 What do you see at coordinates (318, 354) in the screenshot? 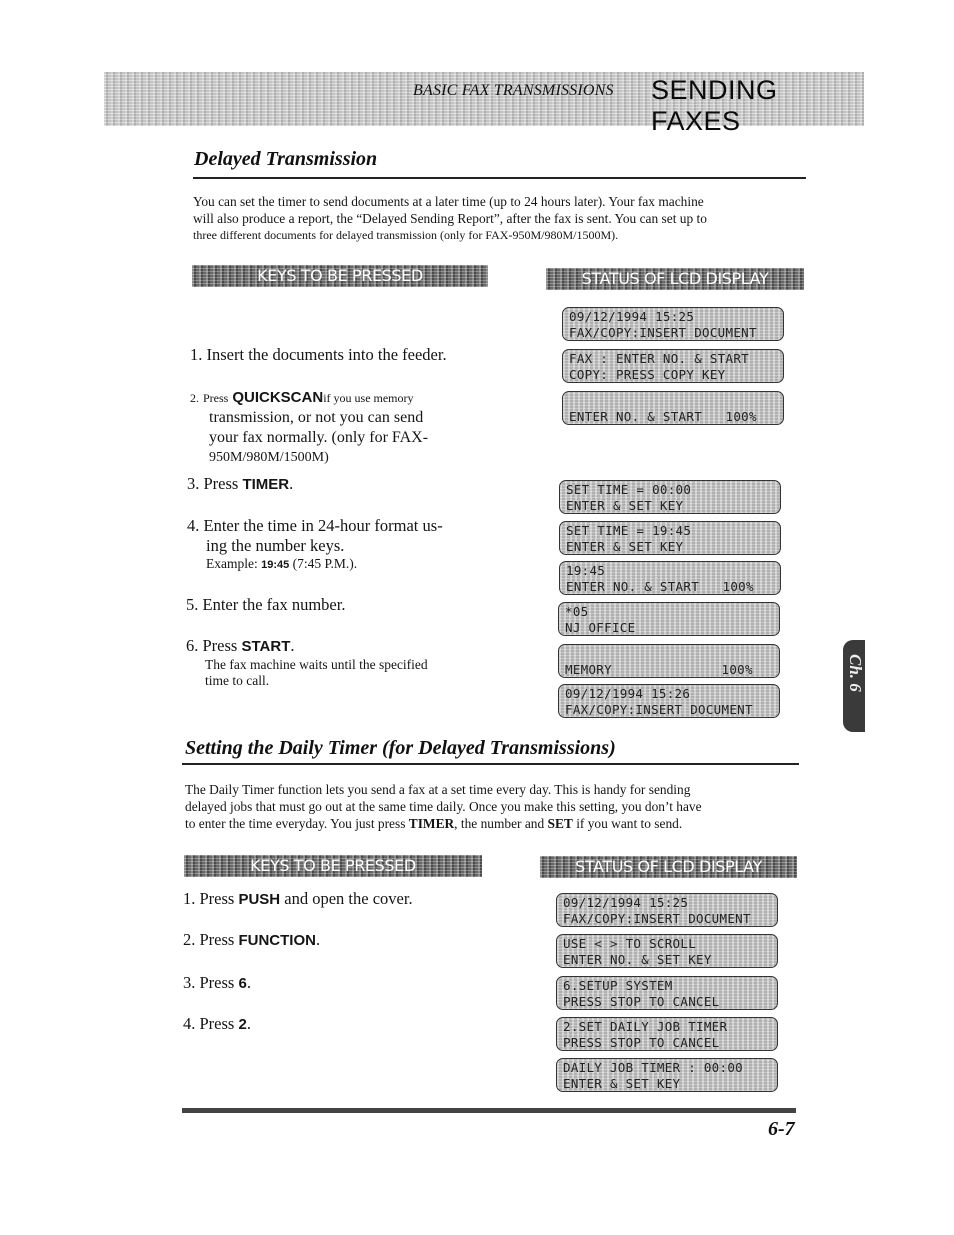
I see `step-1: 1. Insert the documents into the feeder.` at bounding box center [318, 354].